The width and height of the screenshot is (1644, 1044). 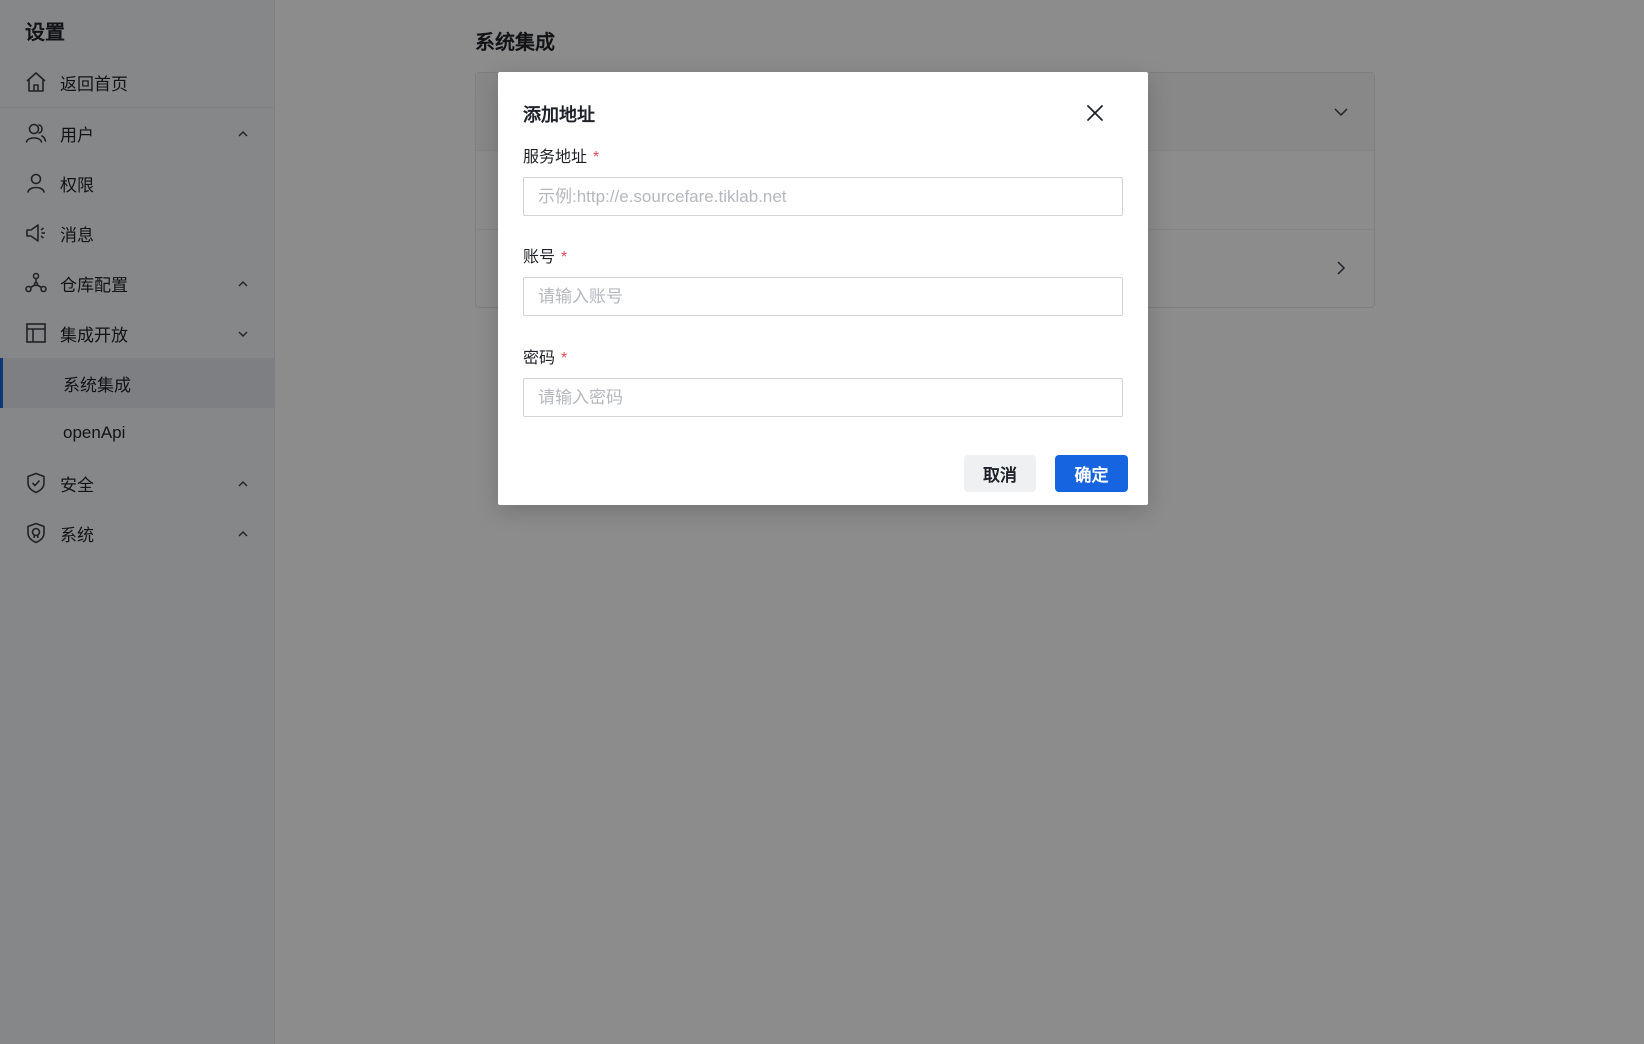 I want to click on cancel-button: 取消, so click(x=1000, y=473).